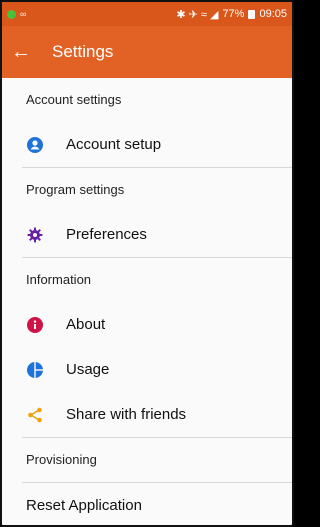 The width and height of the screenshot is (320, 527). Describe the element at coordinates (35, 370) in the screenshot. I see `pie-chart-icon` at that location.